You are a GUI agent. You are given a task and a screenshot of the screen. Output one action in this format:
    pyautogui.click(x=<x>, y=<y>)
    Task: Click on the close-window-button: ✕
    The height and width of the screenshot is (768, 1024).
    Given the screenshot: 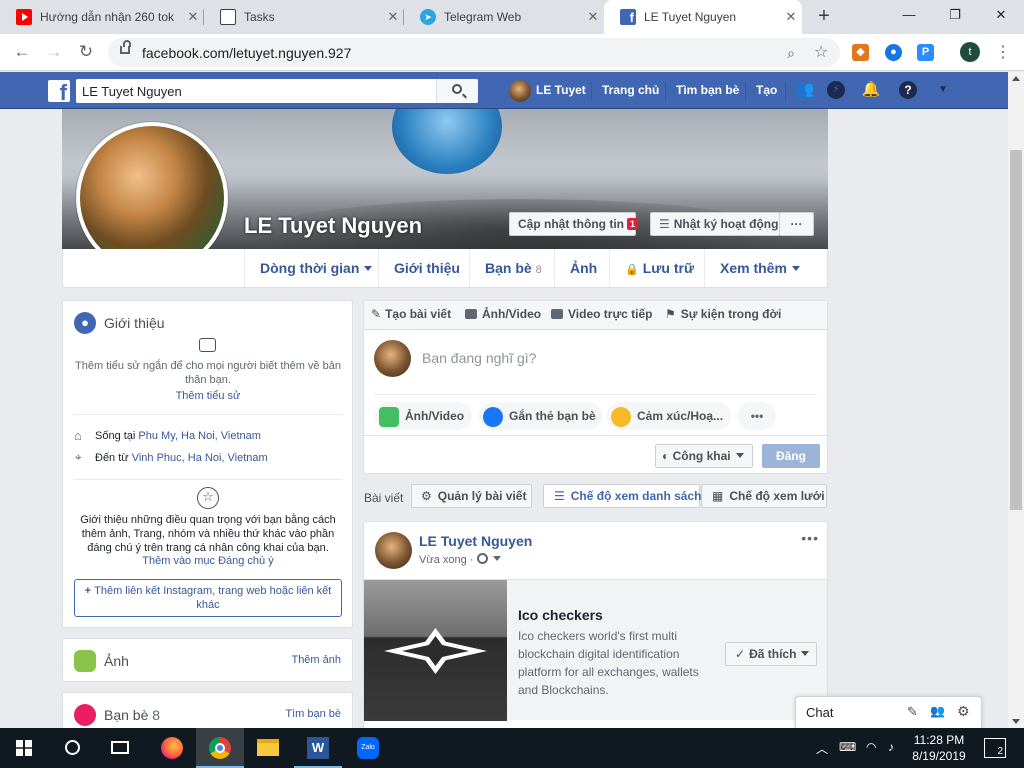 What is the action you would take?
    pyautogui.click(x=1001, y=15)
    